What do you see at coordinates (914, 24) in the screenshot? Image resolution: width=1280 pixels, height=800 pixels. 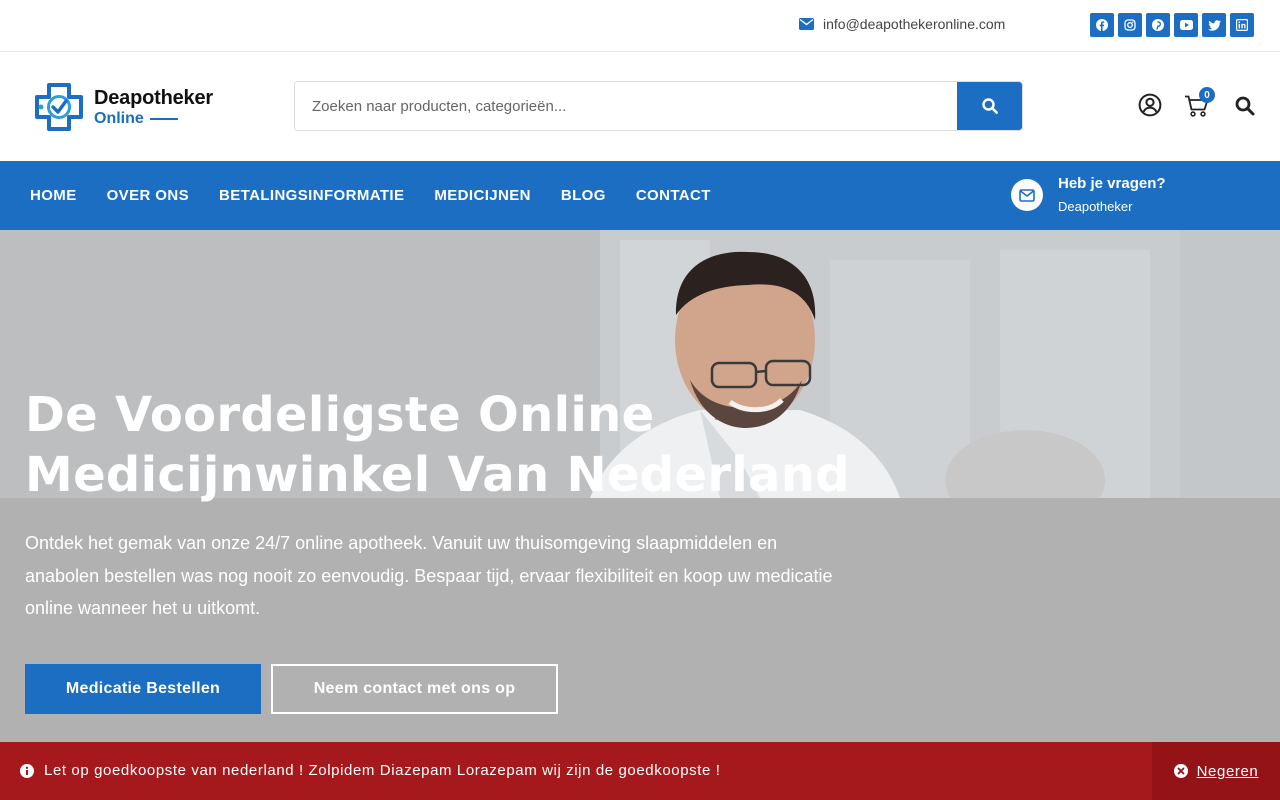 I see `email-text: info@deapothekeronline.com` at bounding box center [914, 24].